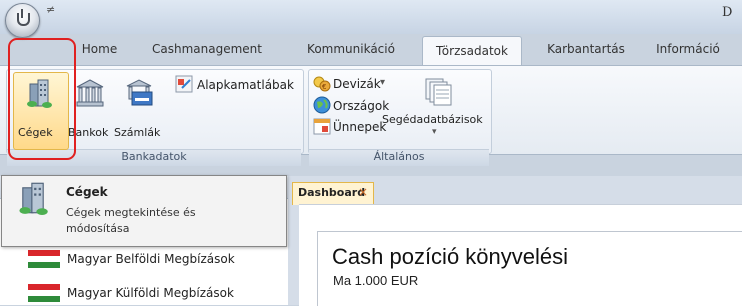  Describe the element at coordinates (434, 132) in the screenshot. I see `segedadatbazisok-dropdown-icon: ▾` at that location.